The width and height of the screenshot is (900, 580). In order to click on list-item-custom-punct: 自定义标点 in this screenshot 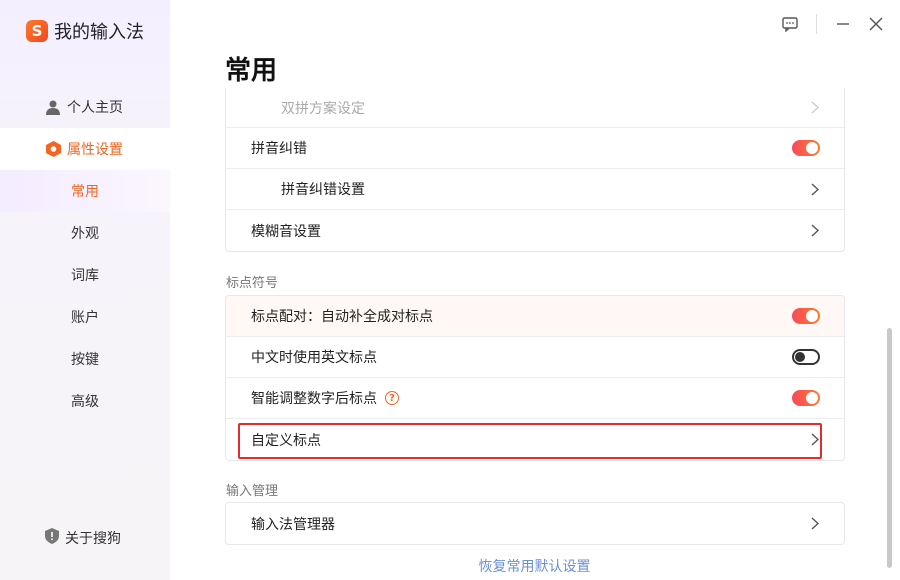, I will do `click(535, 439)`.